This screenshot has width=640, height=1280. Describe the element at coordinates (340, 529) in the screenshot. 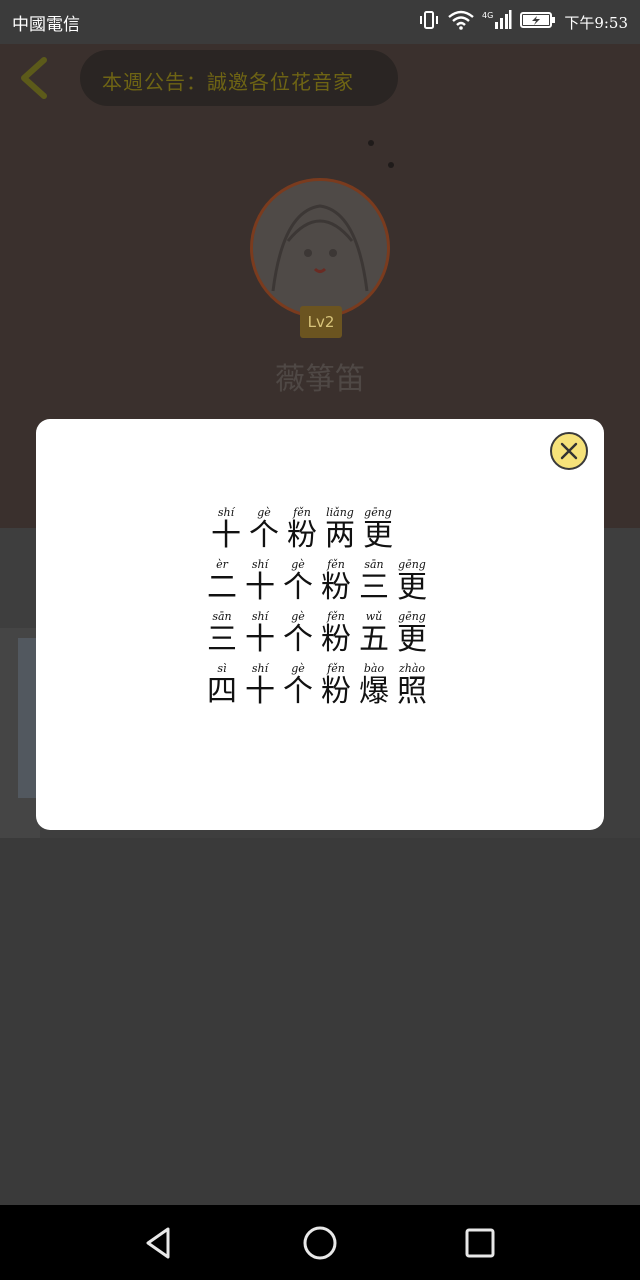

I see `poem-char: liǎng 两` at that location.